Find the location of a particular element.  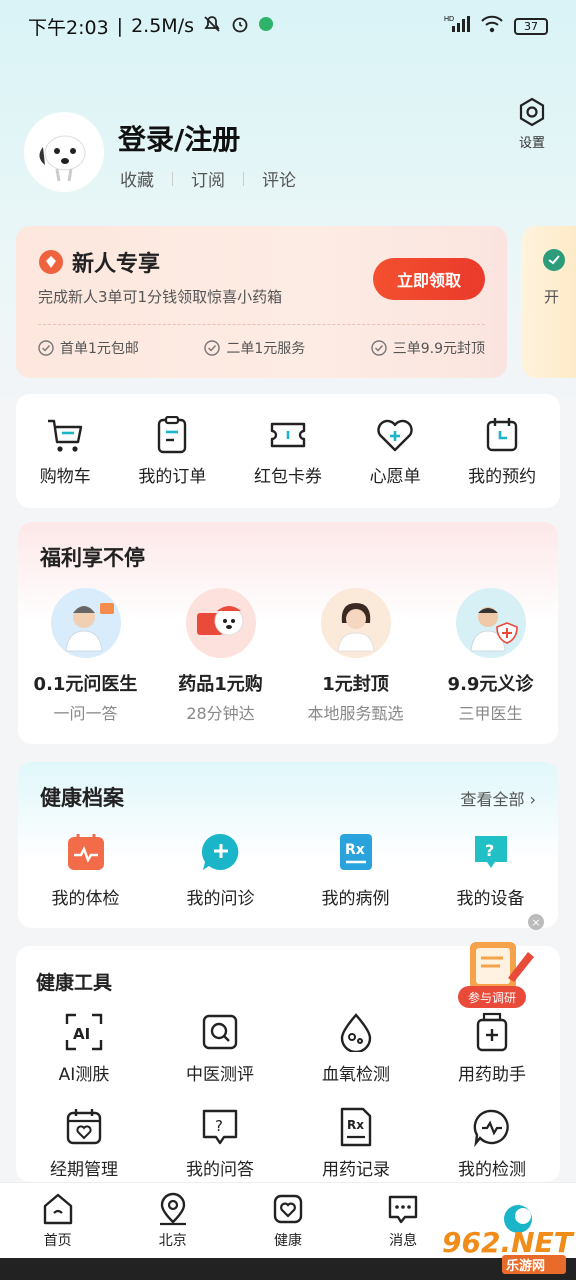

oxygen-drop-icon is located at coordinates (356, 1032).